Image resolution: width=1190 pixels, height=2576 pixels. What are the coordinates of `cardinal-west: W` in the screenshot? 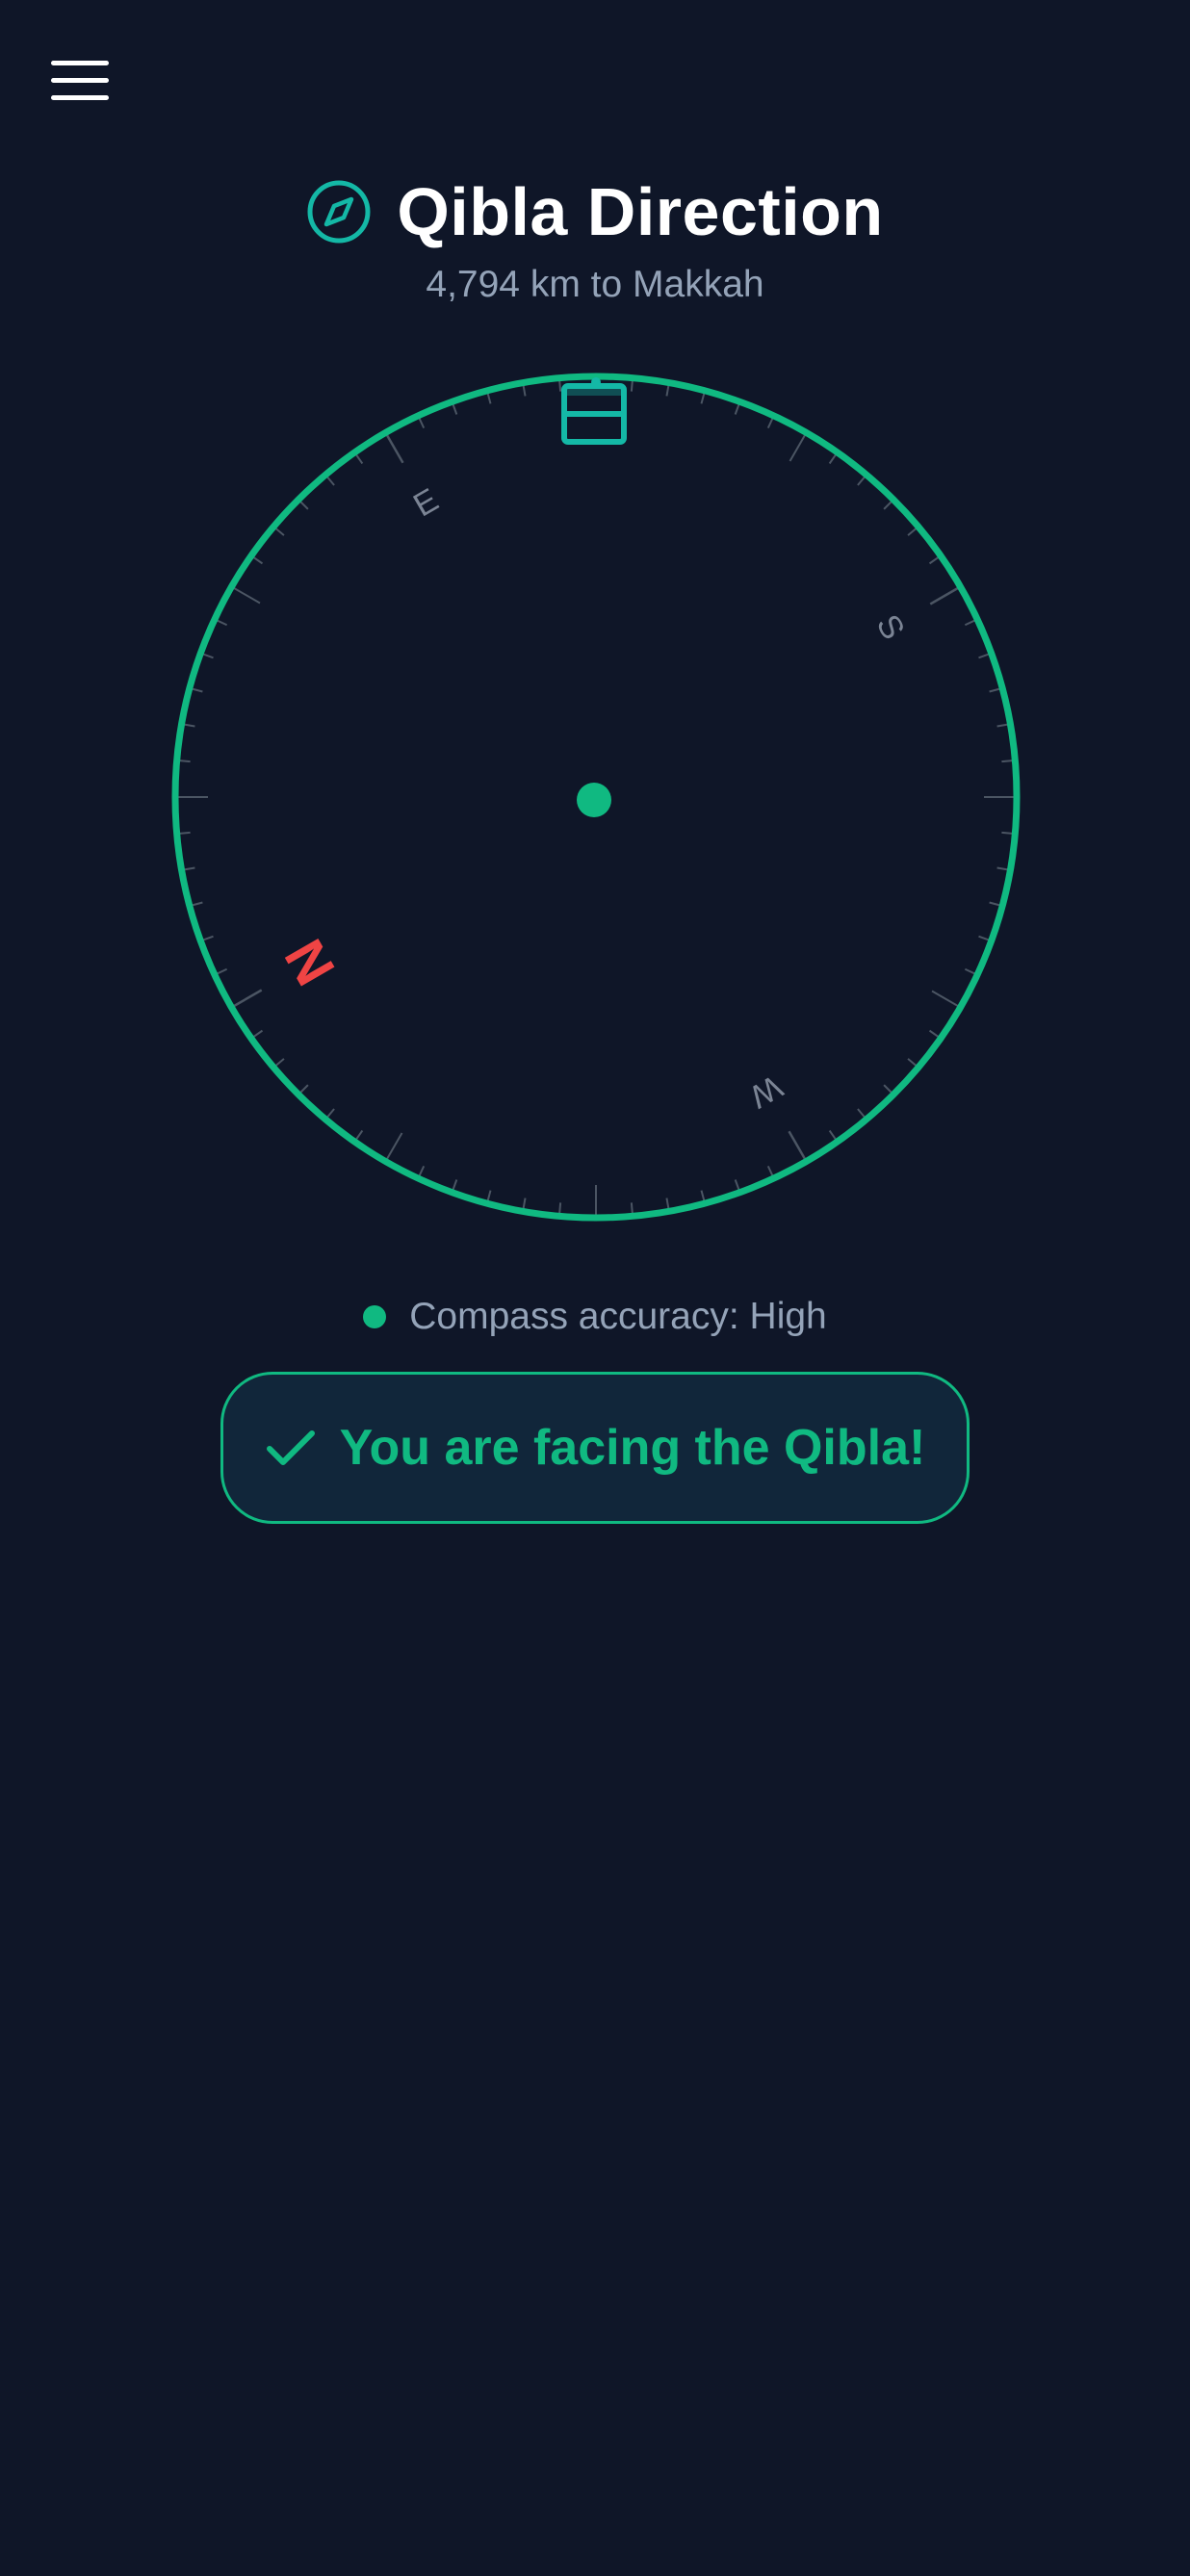 It's located at (766, 1092).